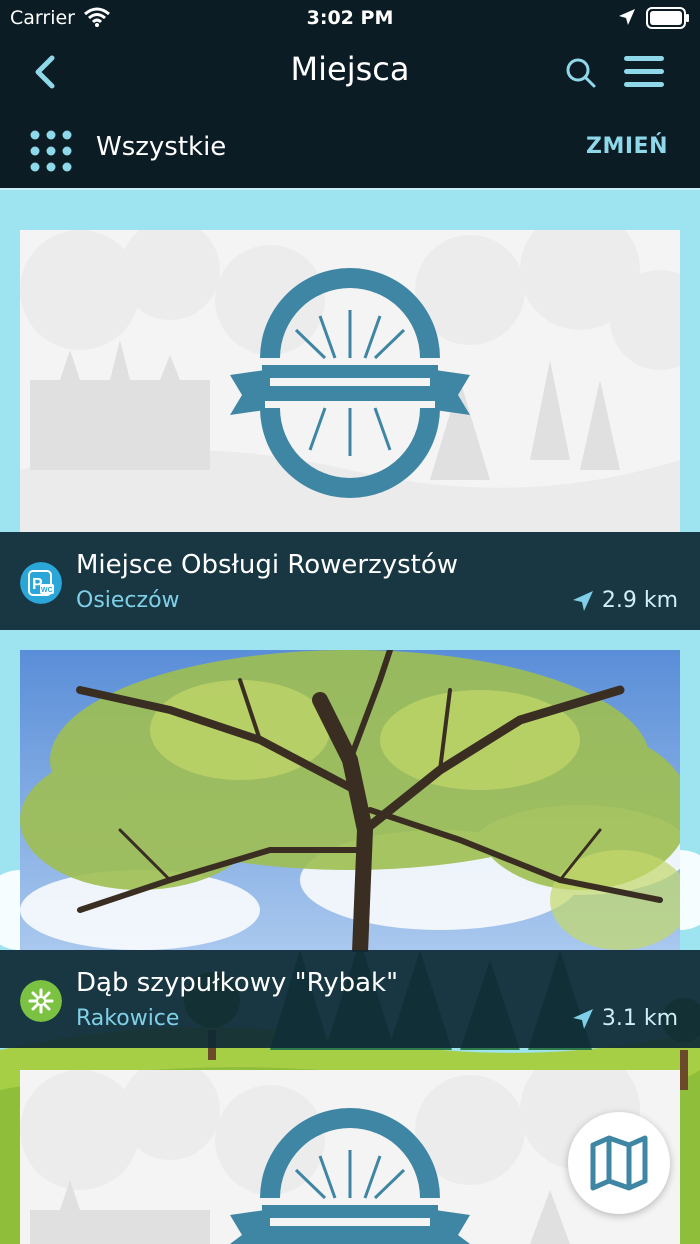 This screenshot has width=700, height=1244. Describe the element at coordinates (47, 590) in the screenshot. I see `svg-text: WC` at that location.